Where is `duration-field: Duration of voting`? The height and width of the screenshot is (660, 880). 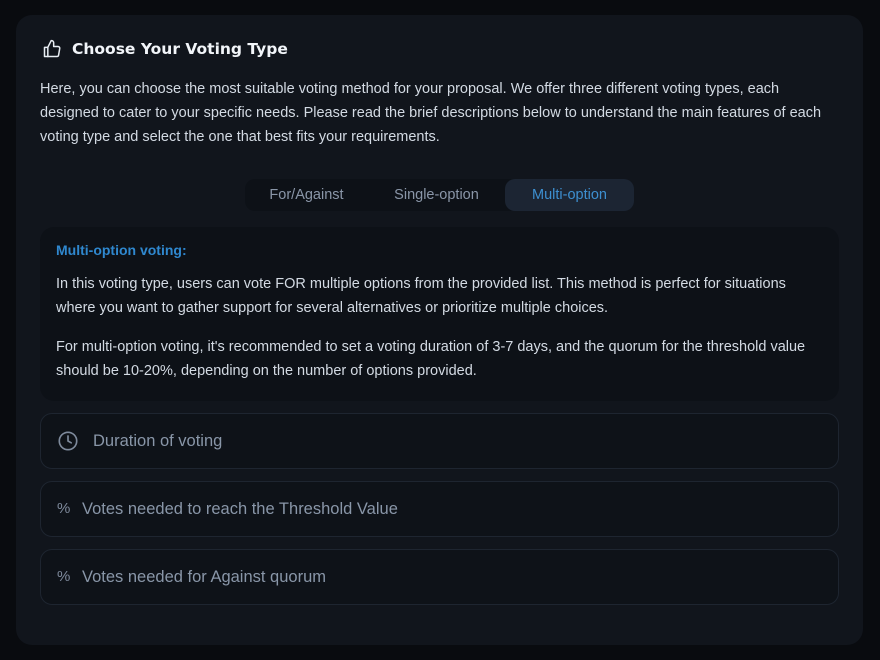 duration-field: Duration of voting is located at coordinates (439, 441).